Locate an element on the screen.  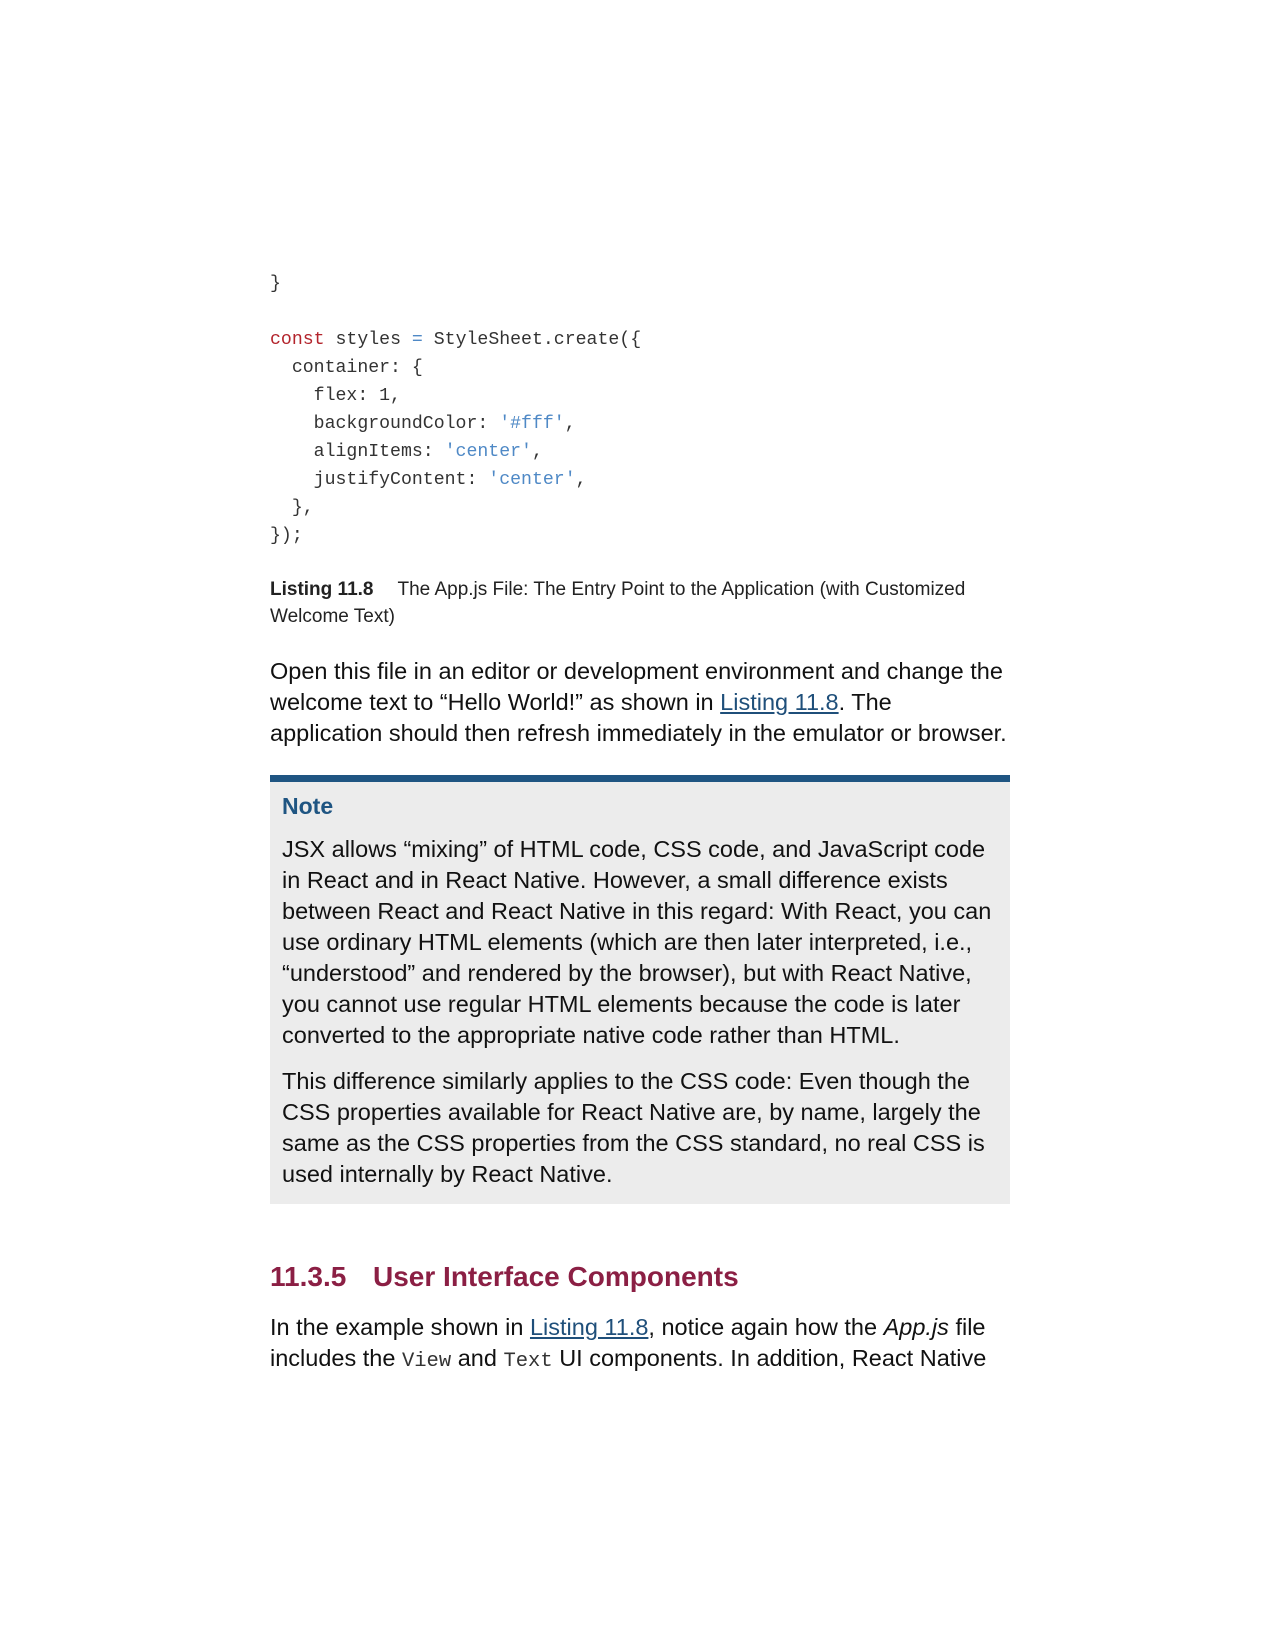
code-text: } is located at coordinates (275, 284).